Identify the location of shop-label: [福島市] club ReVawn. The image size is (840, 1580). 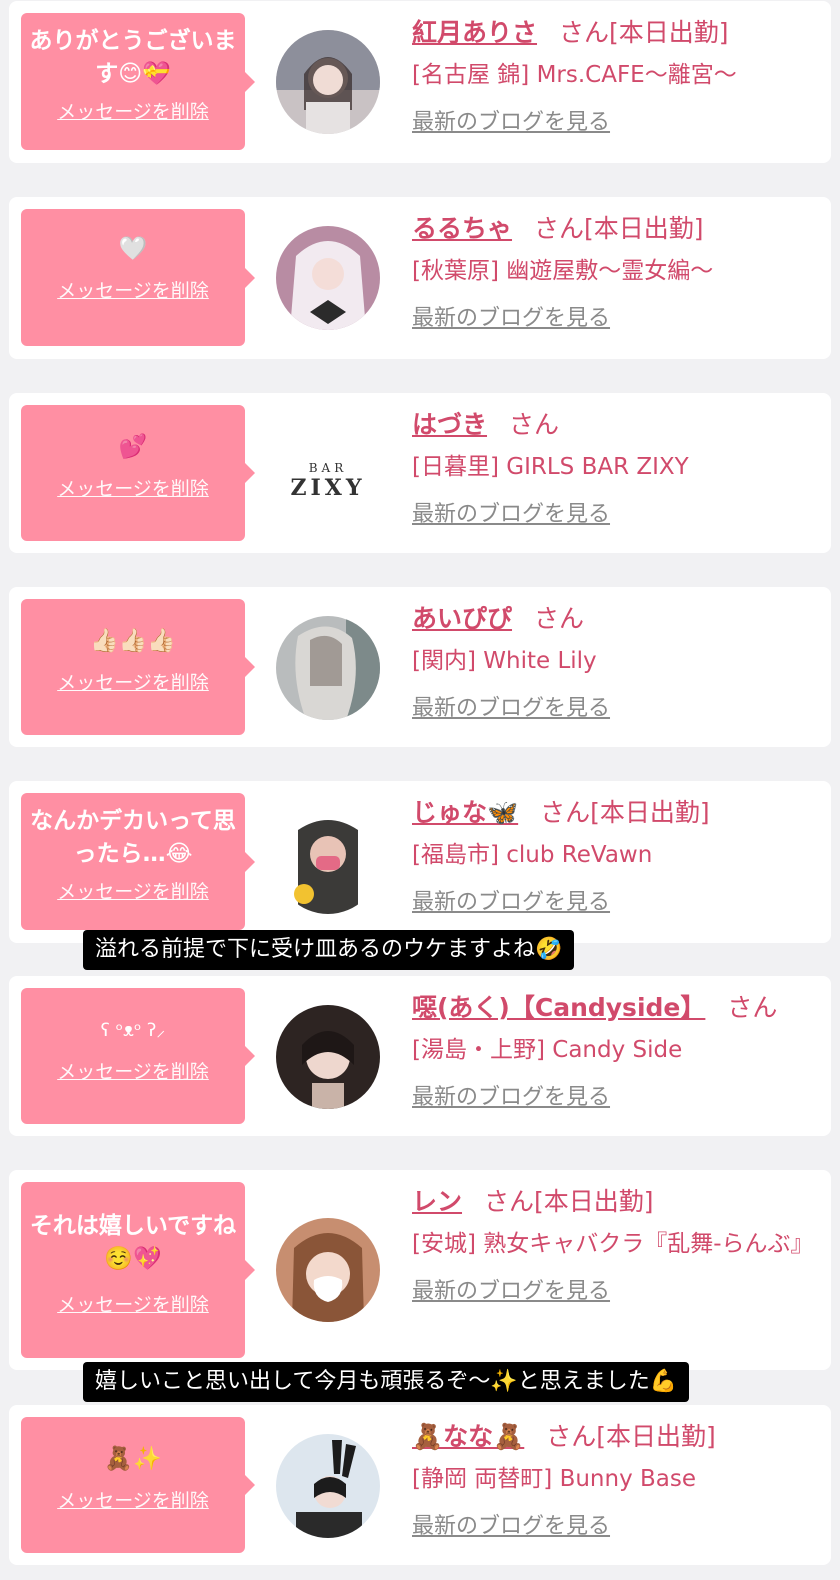
(532, 855).